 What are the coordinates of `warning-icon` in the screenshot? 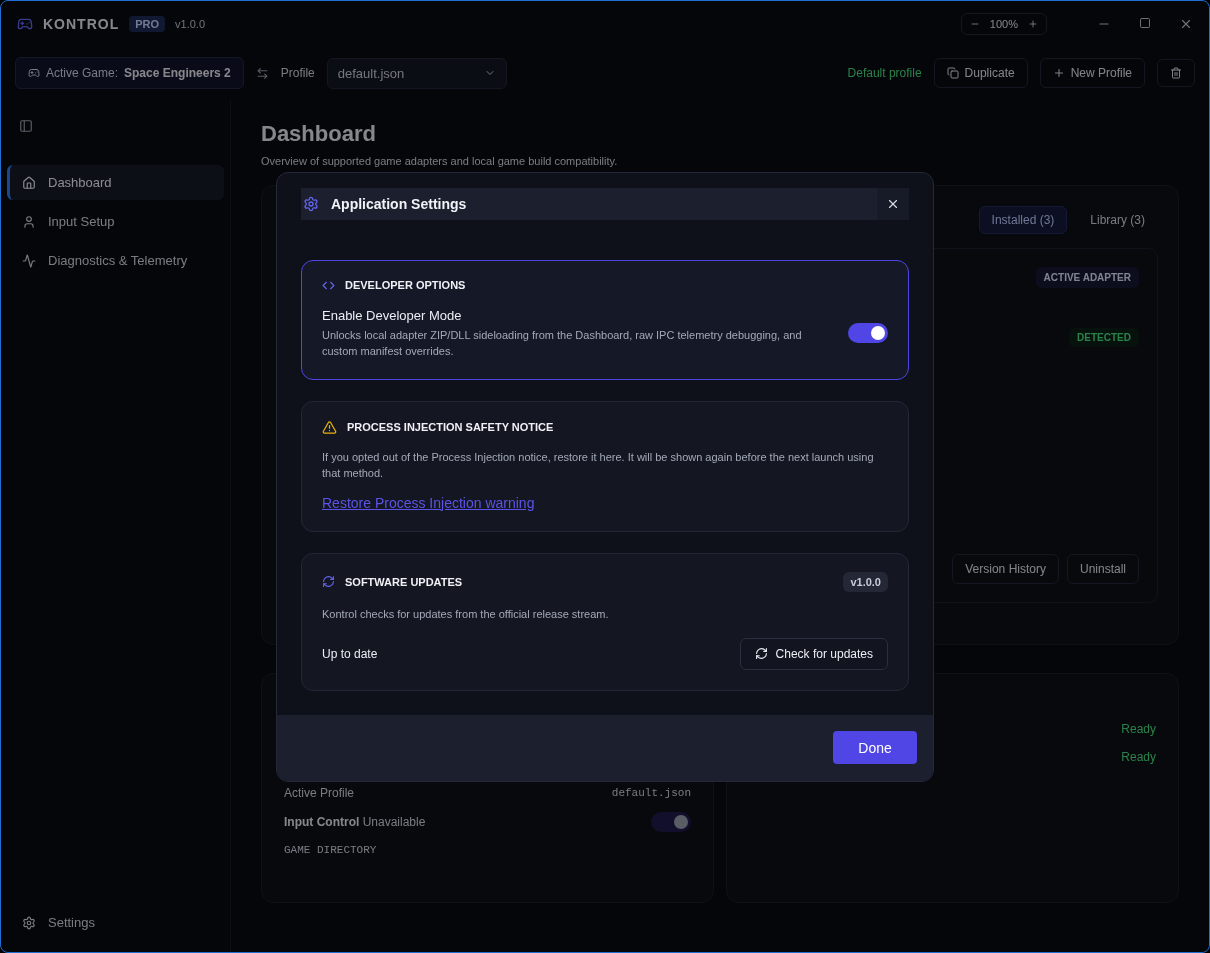 It's located at (329, 427).